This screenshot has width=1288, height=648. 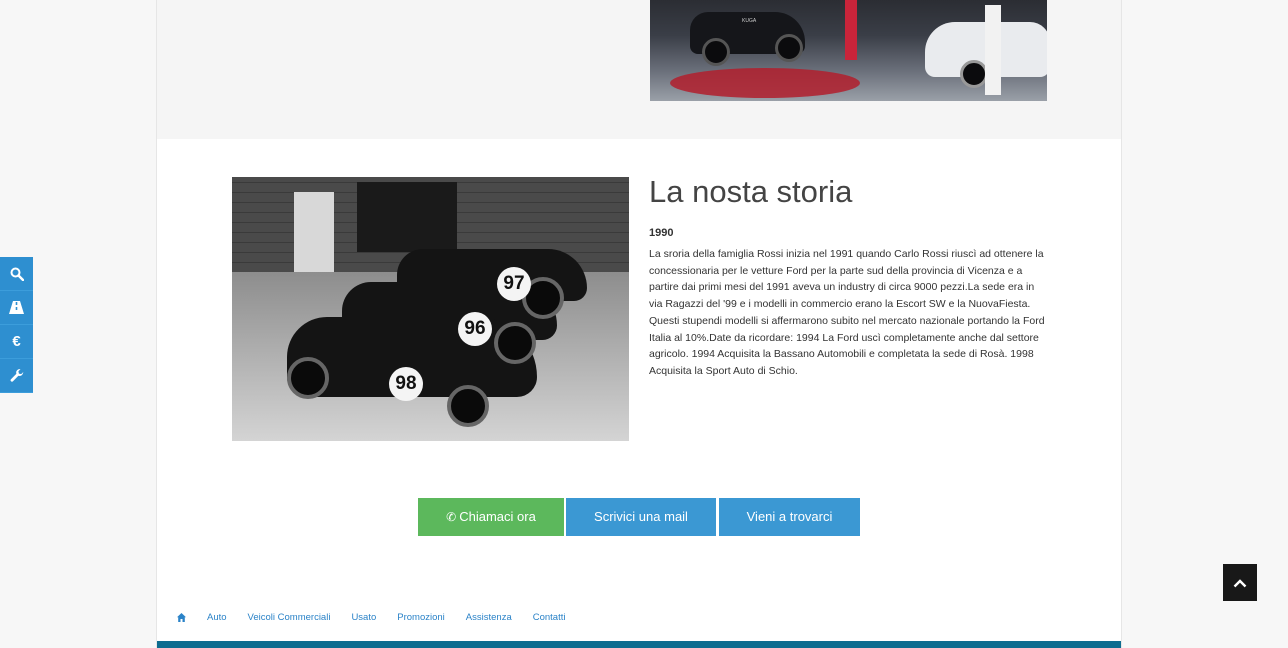 I want to click on service-tool-button, so click(x=16, y=376).